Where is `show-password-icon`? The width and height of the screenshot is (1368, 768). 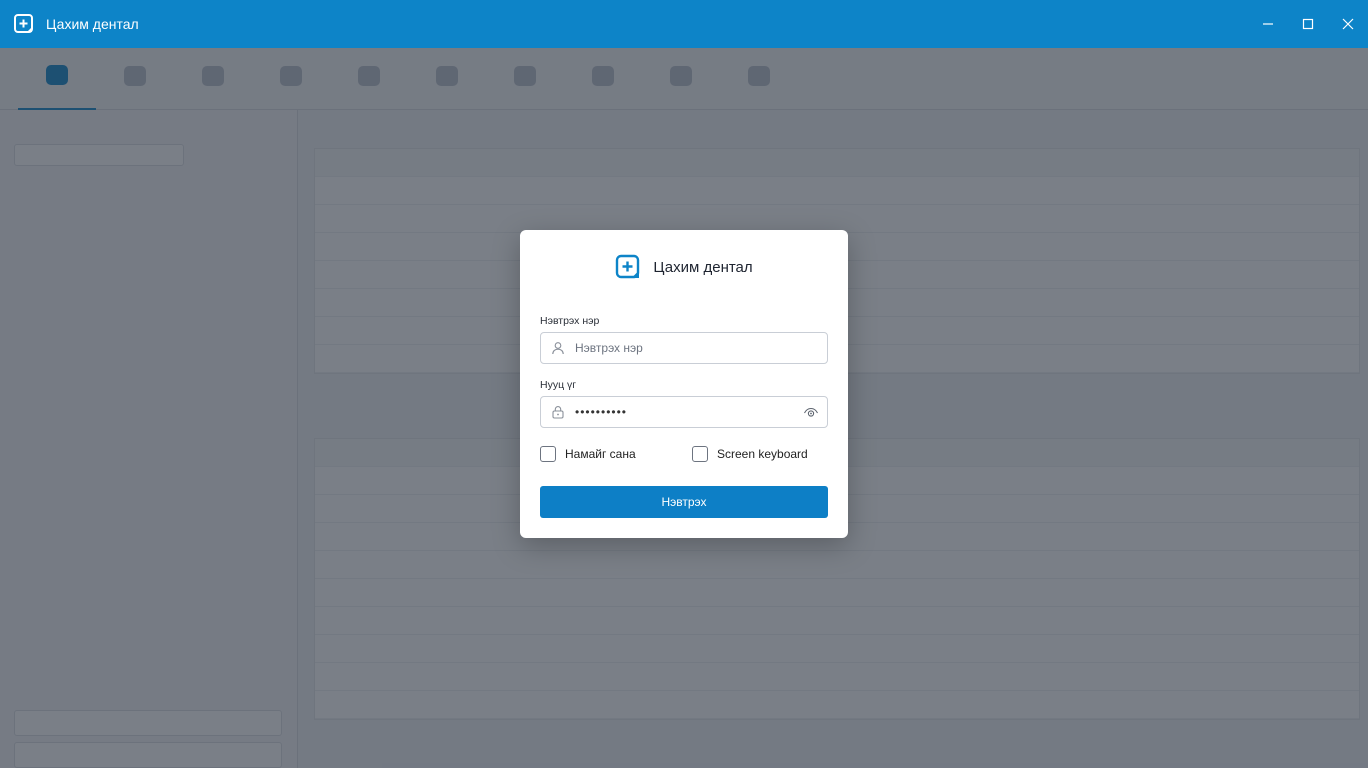
show-password-icon is located at coordinates (811, 412).